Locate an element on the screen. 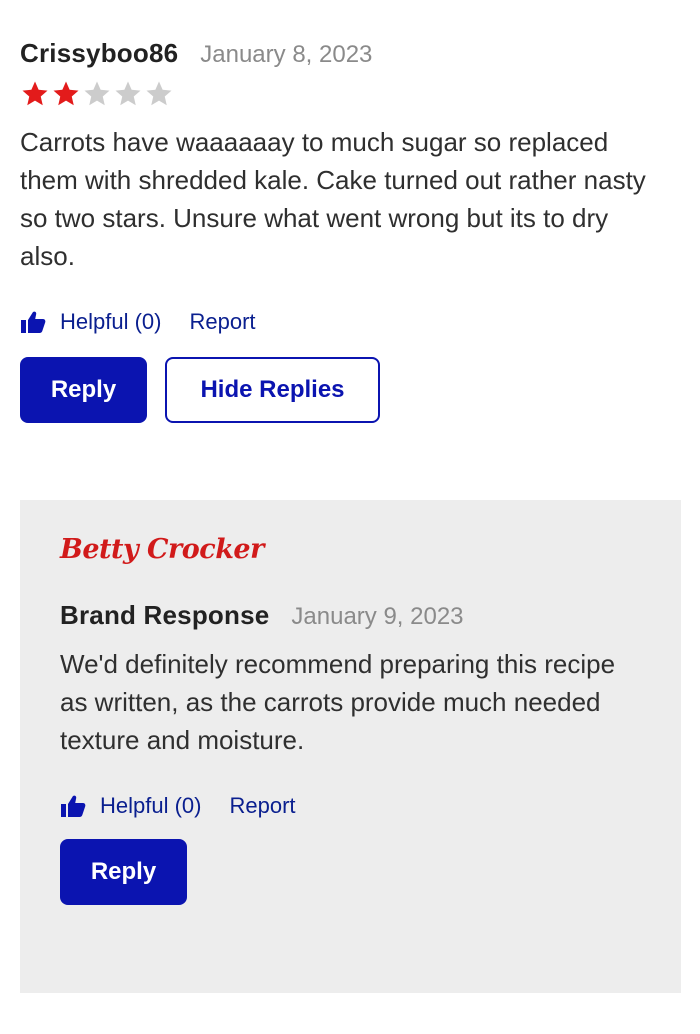  review-buttons: Reply Hide Replies is located at coordinates (350, 390).